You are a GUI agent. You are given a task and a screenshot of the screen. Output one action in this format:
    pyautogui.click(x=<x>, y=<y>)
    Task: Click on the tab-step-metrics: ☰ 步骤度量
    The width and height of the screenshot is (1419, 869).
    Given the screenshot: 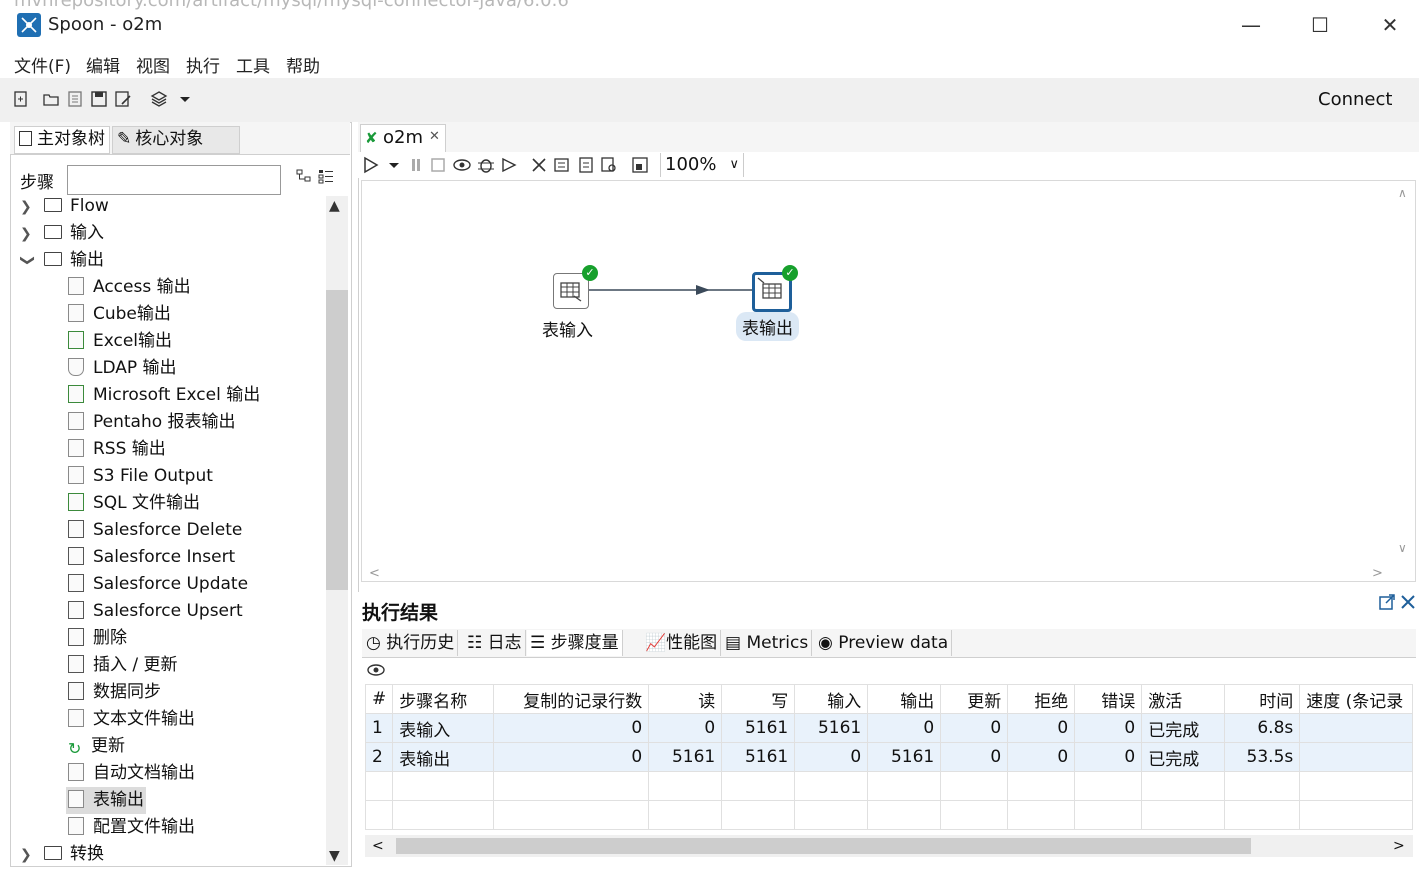 What is the action you would take?
    pyautogui.click(x=575, y=643)
    